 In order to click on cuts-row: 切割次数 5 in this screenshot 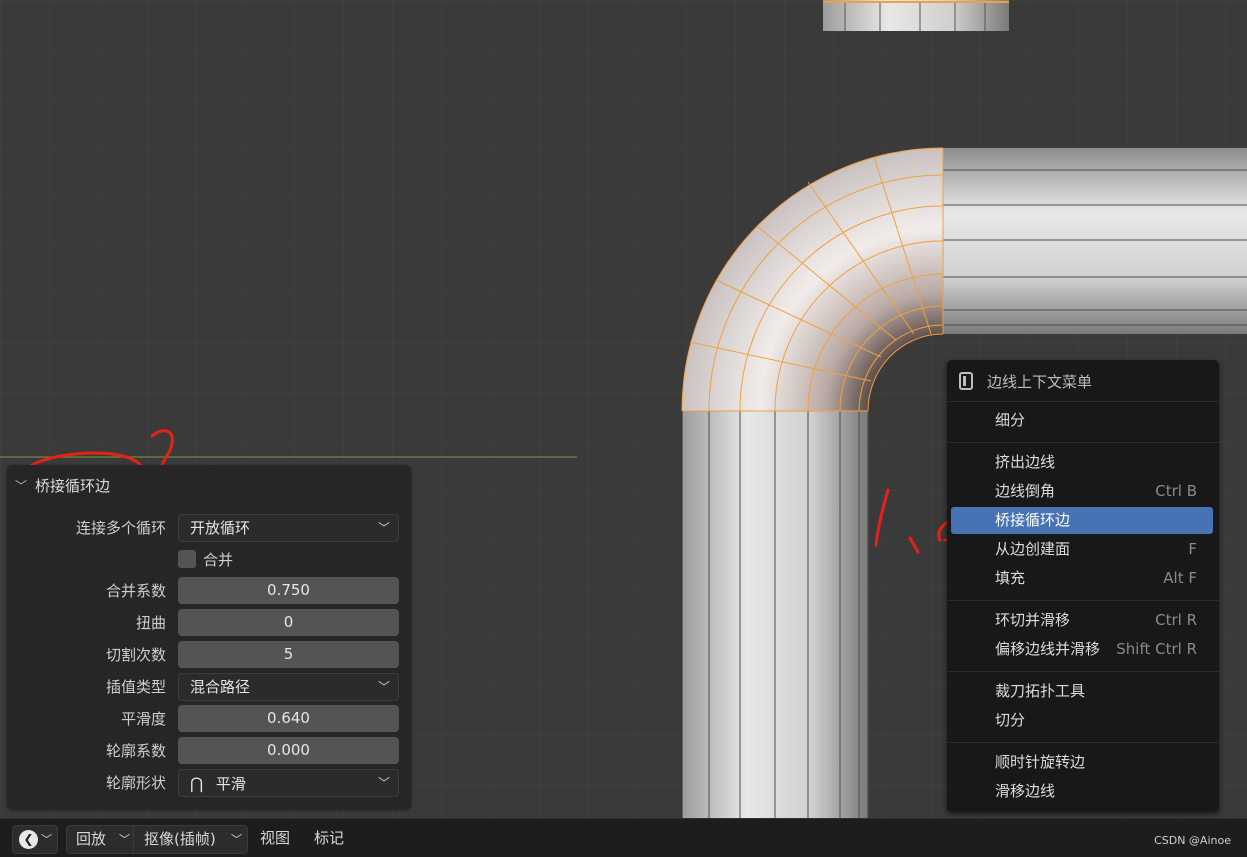, I will do `click(209, 655)`.